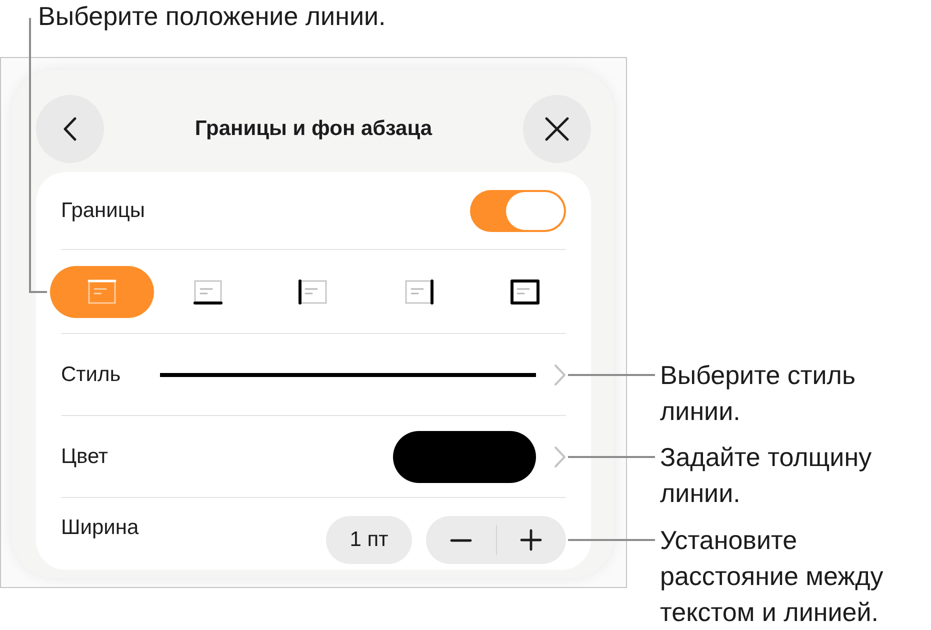 The width and height of the screenshot is (931, 630). Describe the element at coordinates (369, 540) in the screenshot. I see `width-value-field: 1 пт` at that location.